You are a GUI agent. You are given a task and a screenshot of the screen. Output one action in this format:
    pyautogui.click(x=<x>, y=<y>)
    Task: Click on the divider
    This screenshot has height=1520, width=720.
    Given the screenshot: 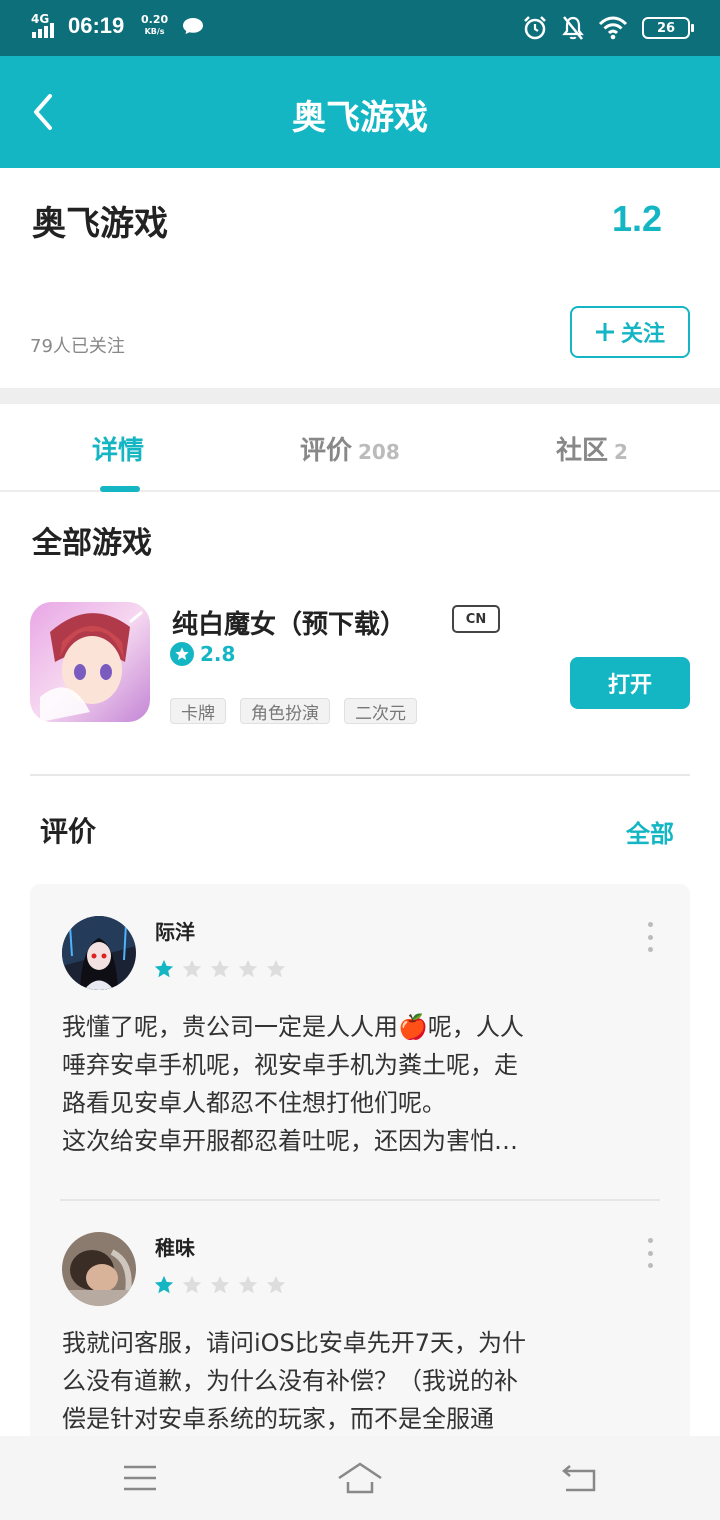 What is the action you would take?
    pyautogui.click(x=360, y=775)
    